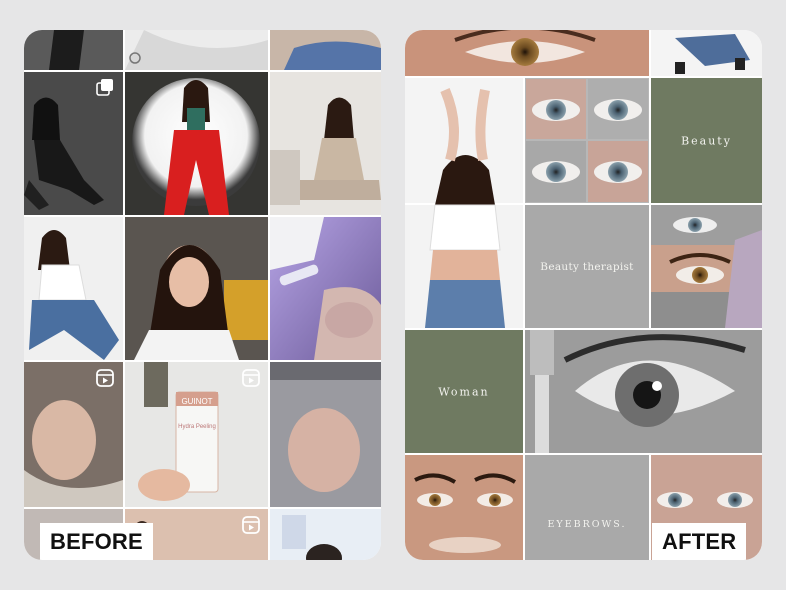  Describe the element at coordinates (197, 427) in the screenshot. I see `product-name: Hydra Peeling` at that location.